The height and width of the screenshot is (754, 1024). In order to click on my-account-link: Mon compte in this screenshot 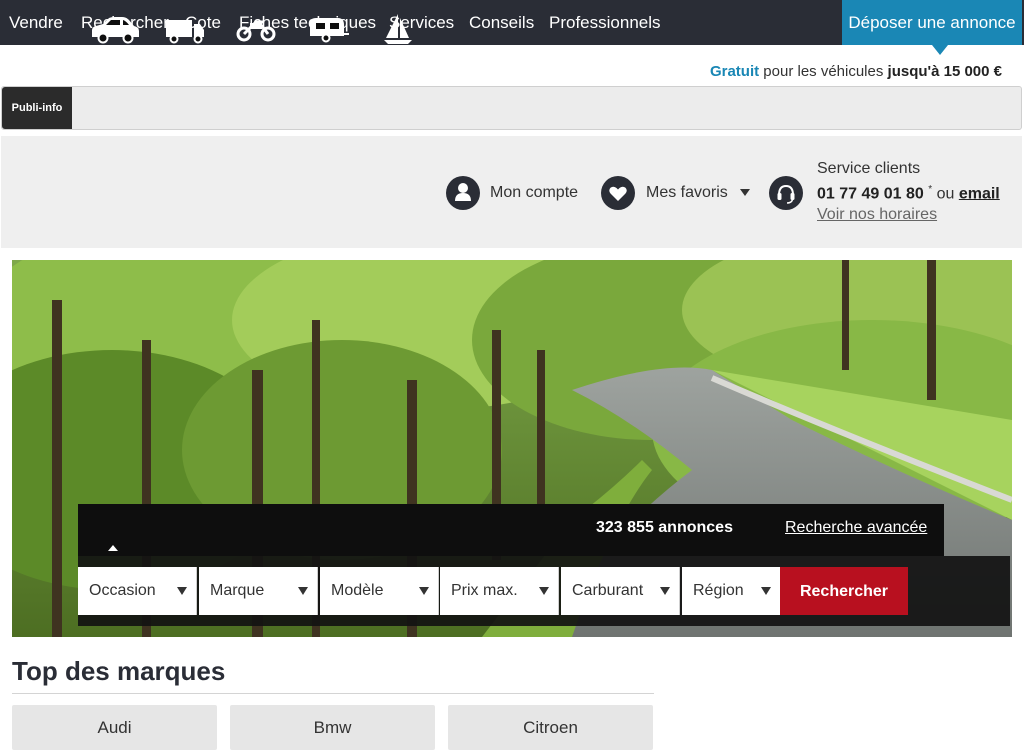, I will do `click(534, 193)`.